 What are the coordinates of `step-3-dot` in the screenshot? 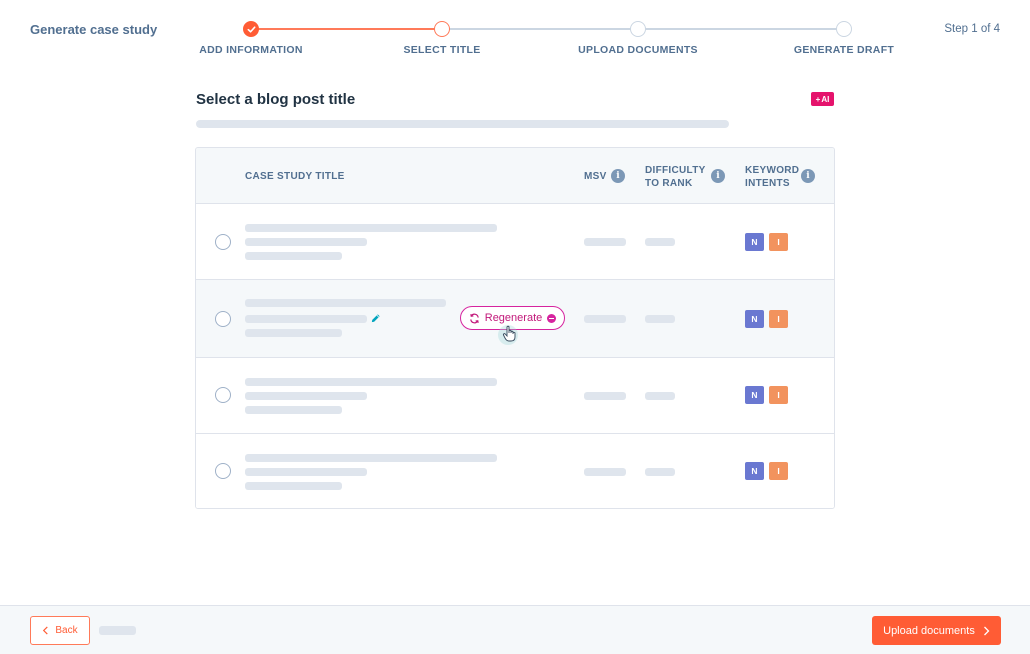 It's located at (638, 29).